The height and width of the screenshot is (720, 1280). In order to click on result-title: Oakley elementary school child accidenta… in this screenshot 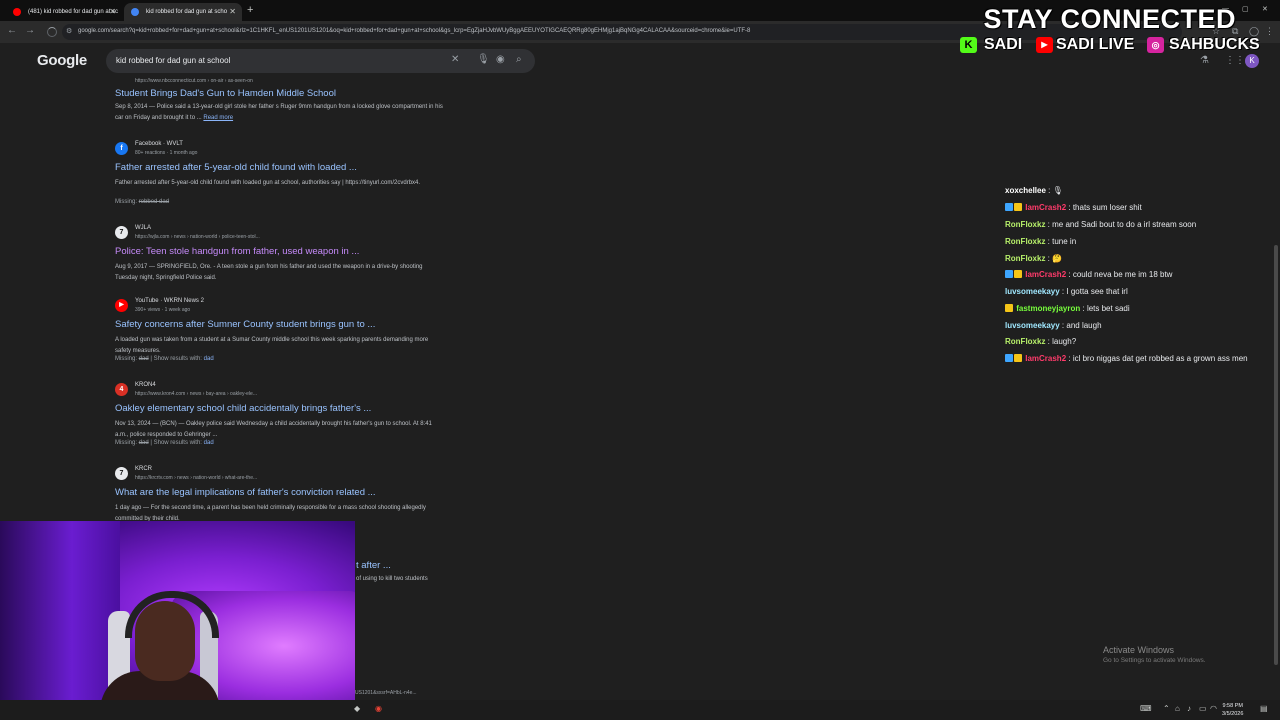, I will do `click(243, 408)`.